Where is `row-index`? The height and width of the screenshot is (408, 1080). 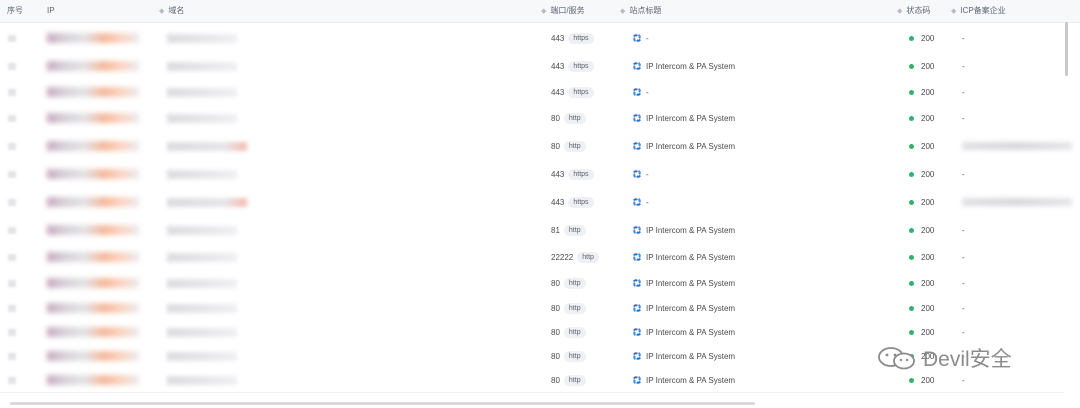
row-index is located at coordinates (12, 66).